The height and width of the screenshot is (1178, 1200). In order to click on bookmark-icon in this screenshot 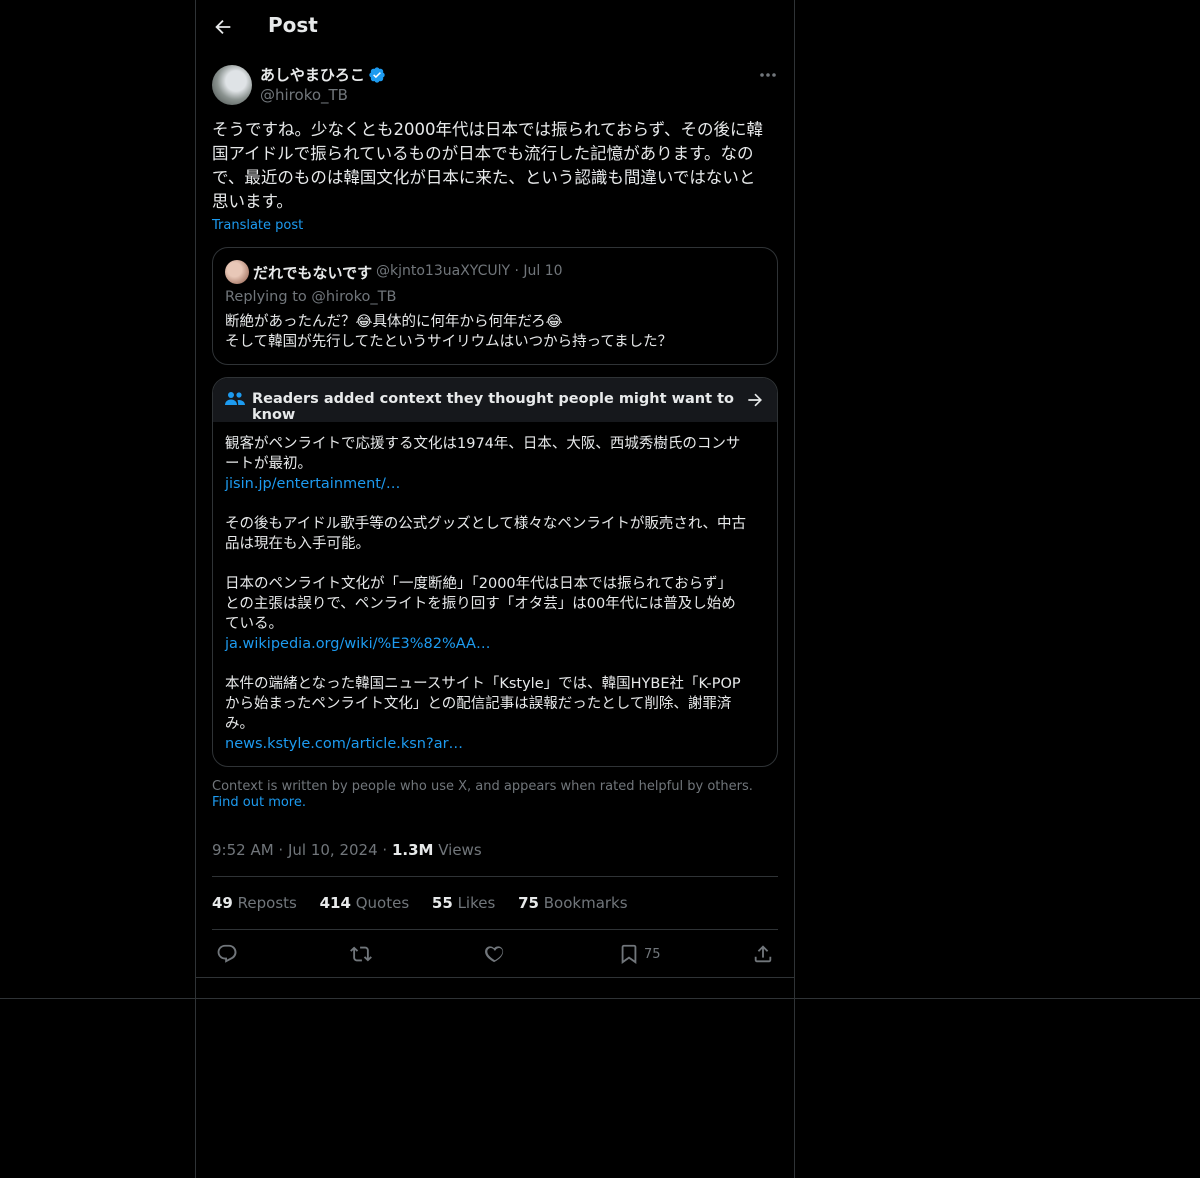, I will do `click(629, 954)`.